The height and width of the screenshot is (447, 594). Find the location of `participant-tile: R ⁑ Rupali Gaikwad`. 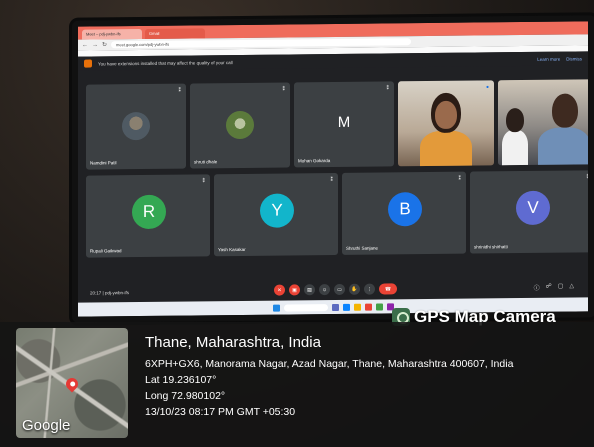

participant-tile: R ⁑ Rupali Gaikwad is located at coordinates (148, 216).